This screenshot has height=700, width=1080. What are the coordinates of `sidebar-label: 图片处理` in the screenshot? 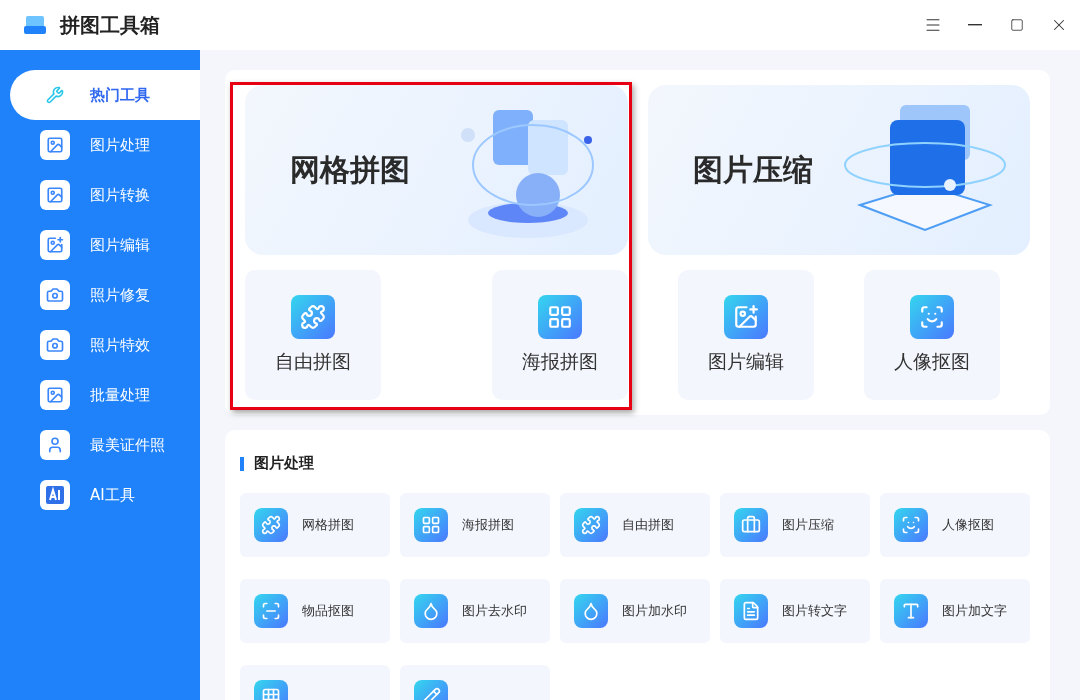 It's located at (120, 145).